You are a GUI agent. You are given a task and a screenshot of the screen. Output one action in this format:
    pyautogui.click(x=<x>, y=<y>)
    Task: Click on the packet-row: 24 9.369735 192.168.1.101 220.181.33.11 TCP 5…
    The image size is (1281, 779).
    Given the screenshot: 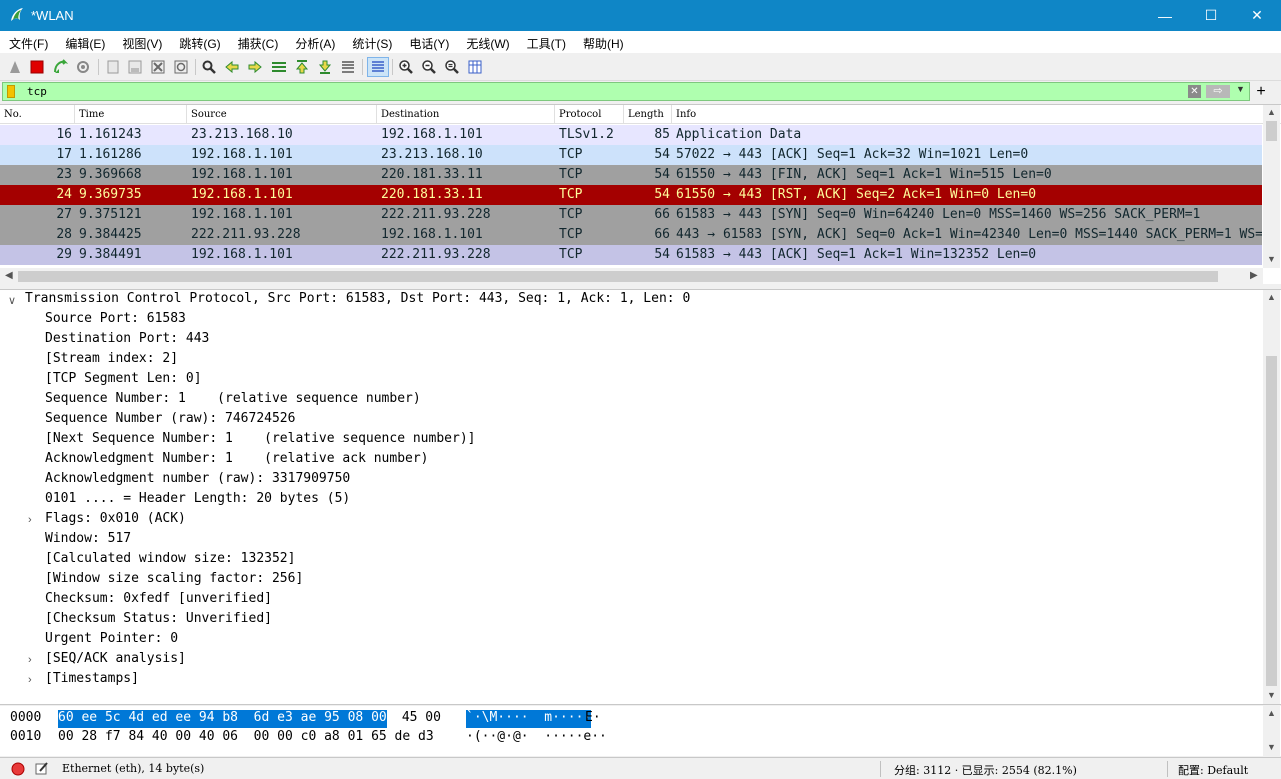 What is the action you would take?
    pyautogui.click(x=631, y=195)
    